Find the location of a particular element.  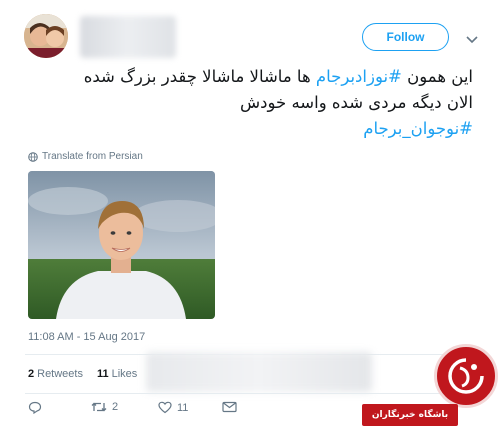

retweet-icon is located at coordinates (99, 407).